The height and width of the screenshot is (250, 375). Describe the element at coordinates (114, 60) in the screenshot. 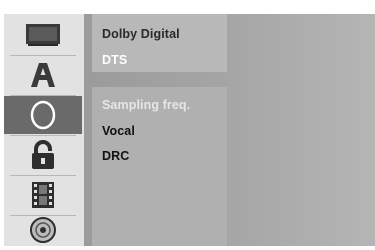

I see `menu-item-dts: DTS` at that location.